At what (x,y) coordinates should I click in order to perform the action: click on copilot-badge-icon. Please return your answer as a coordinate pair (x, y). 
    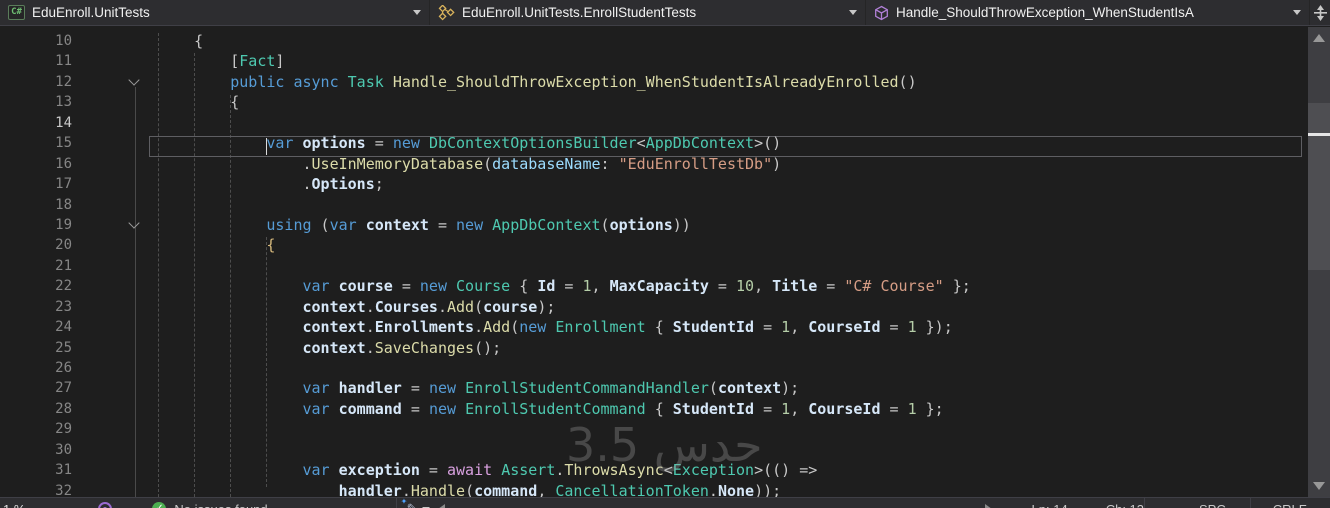
    Looking at the image, I should click on (105, 505).